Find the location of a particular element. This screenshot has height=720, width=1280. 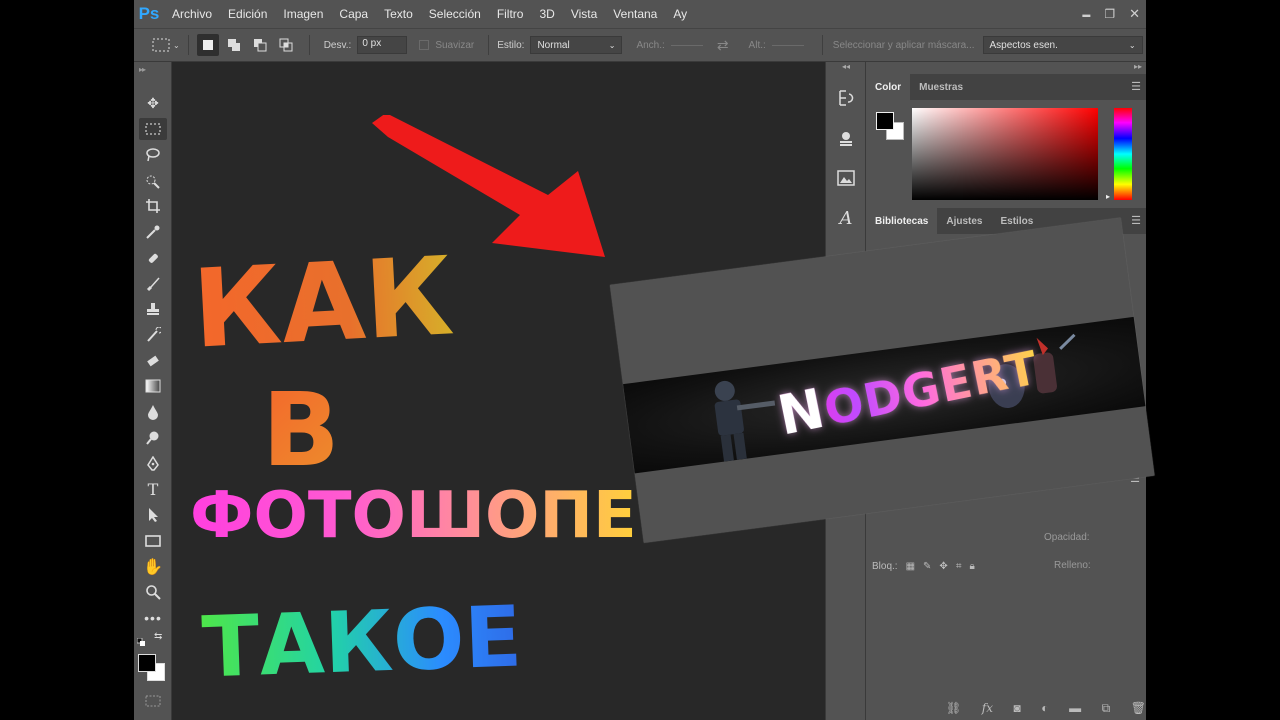

menu-imagen: Imagen is located at coordinates (303, 14).